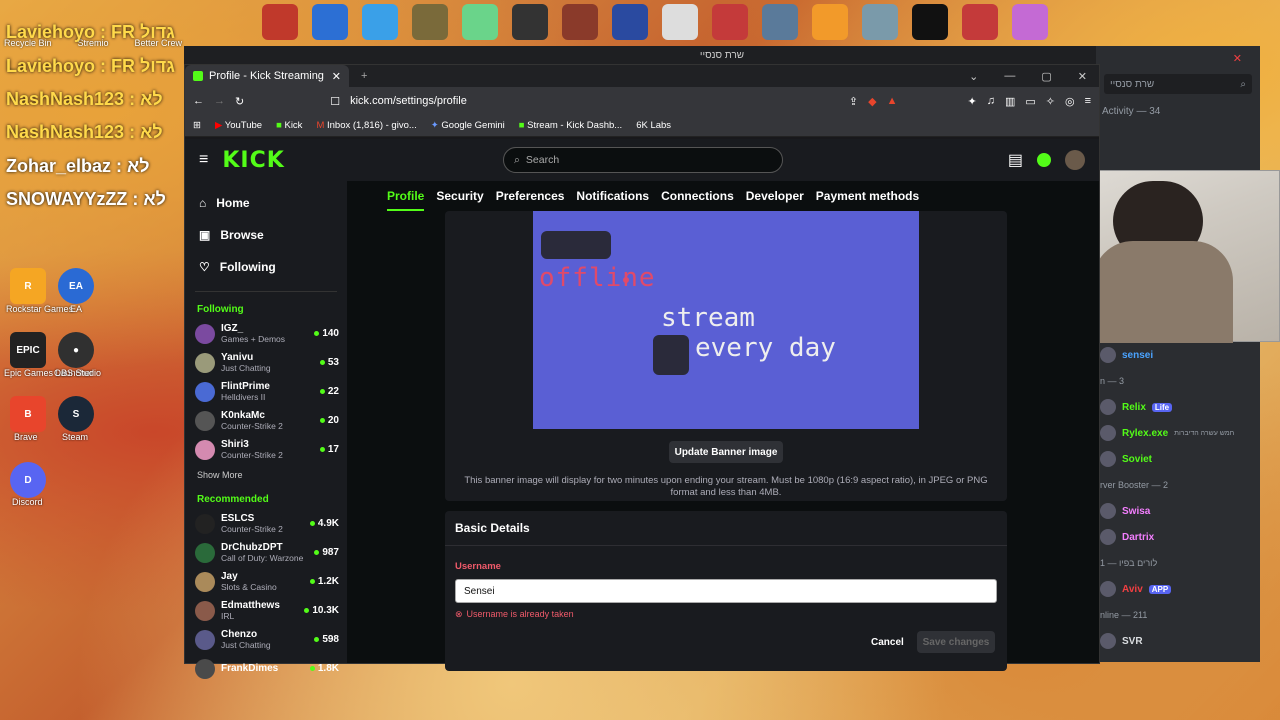  What do you see at coordinates (971, 101) in the screenshot?
I see `extensions-icon: ✦` at bounding box center [971, 101].